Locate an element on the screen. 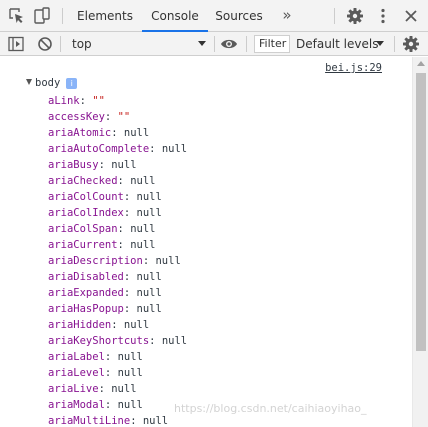  vertical-scrollbar is located at coordinates (420, 242).